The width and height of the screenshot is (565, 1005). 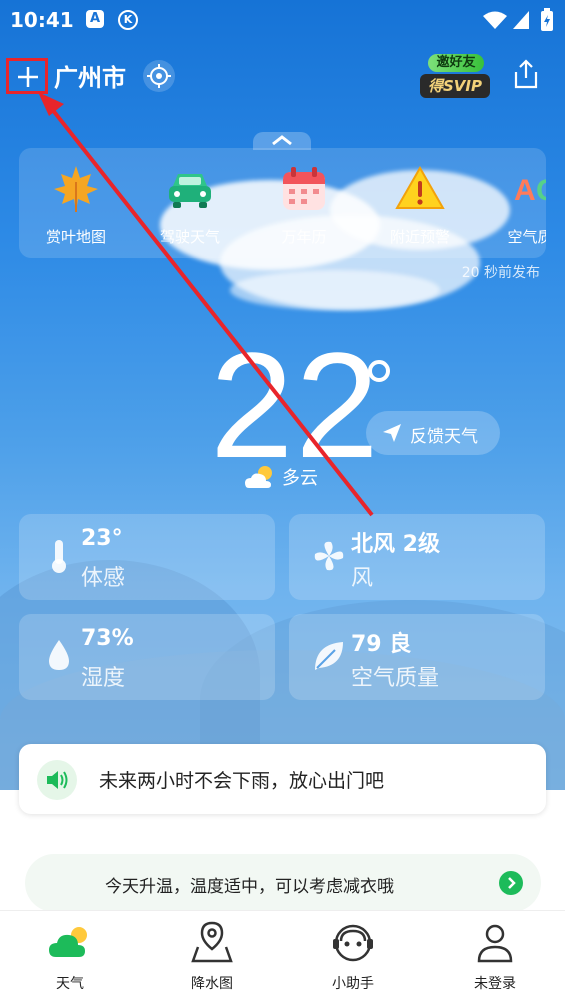 What do you see at coordinates (128, 20) in the screenshot?
I see `app-k-icon: K` at bounding box center [128, 20].